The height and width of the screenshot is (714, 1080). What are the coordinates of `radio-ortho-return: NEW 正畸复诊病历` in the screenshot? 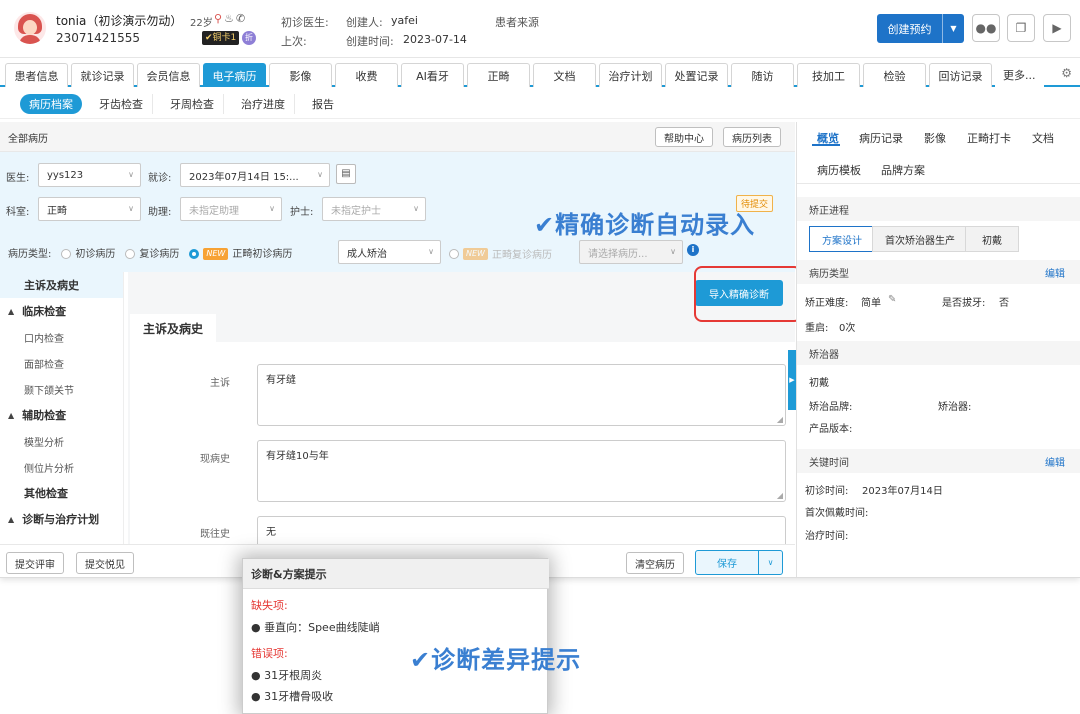 It's located at (500, 253).